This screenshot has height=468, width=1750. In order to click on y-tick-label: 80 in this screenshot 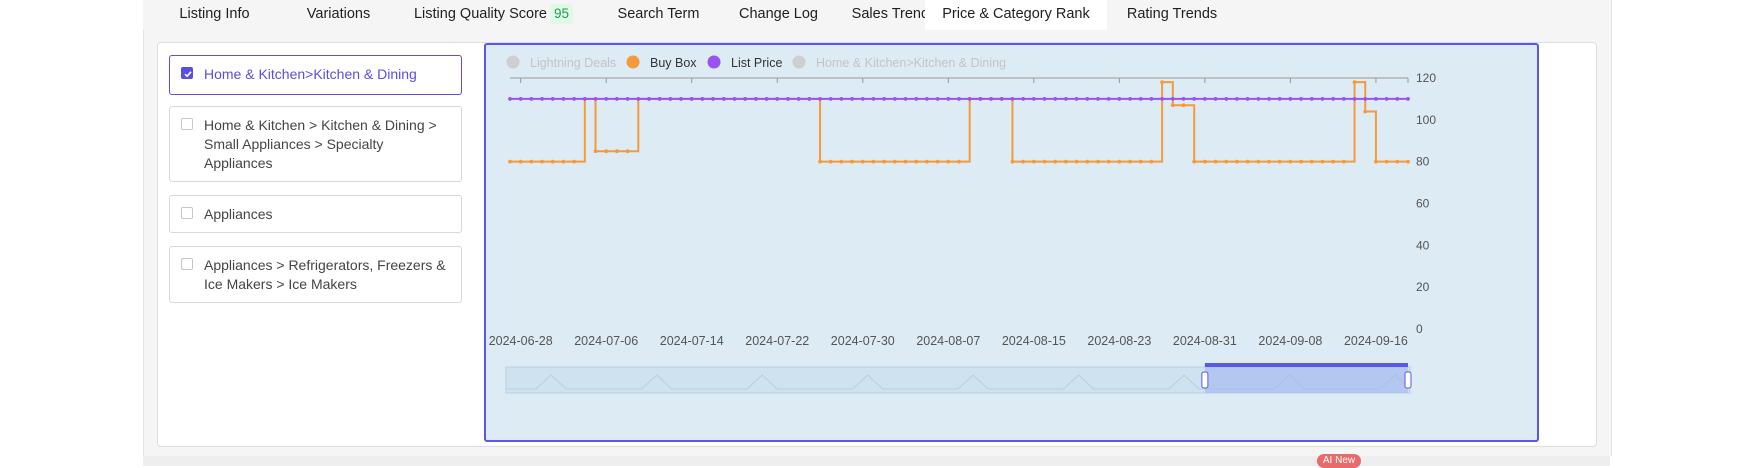, I will do `click(1423, 162)`.